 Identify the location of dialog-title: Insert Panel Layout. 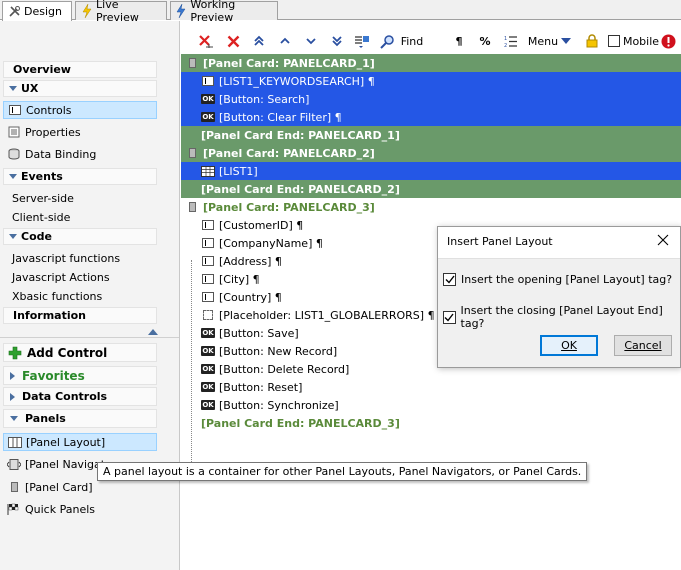
(500, 241).